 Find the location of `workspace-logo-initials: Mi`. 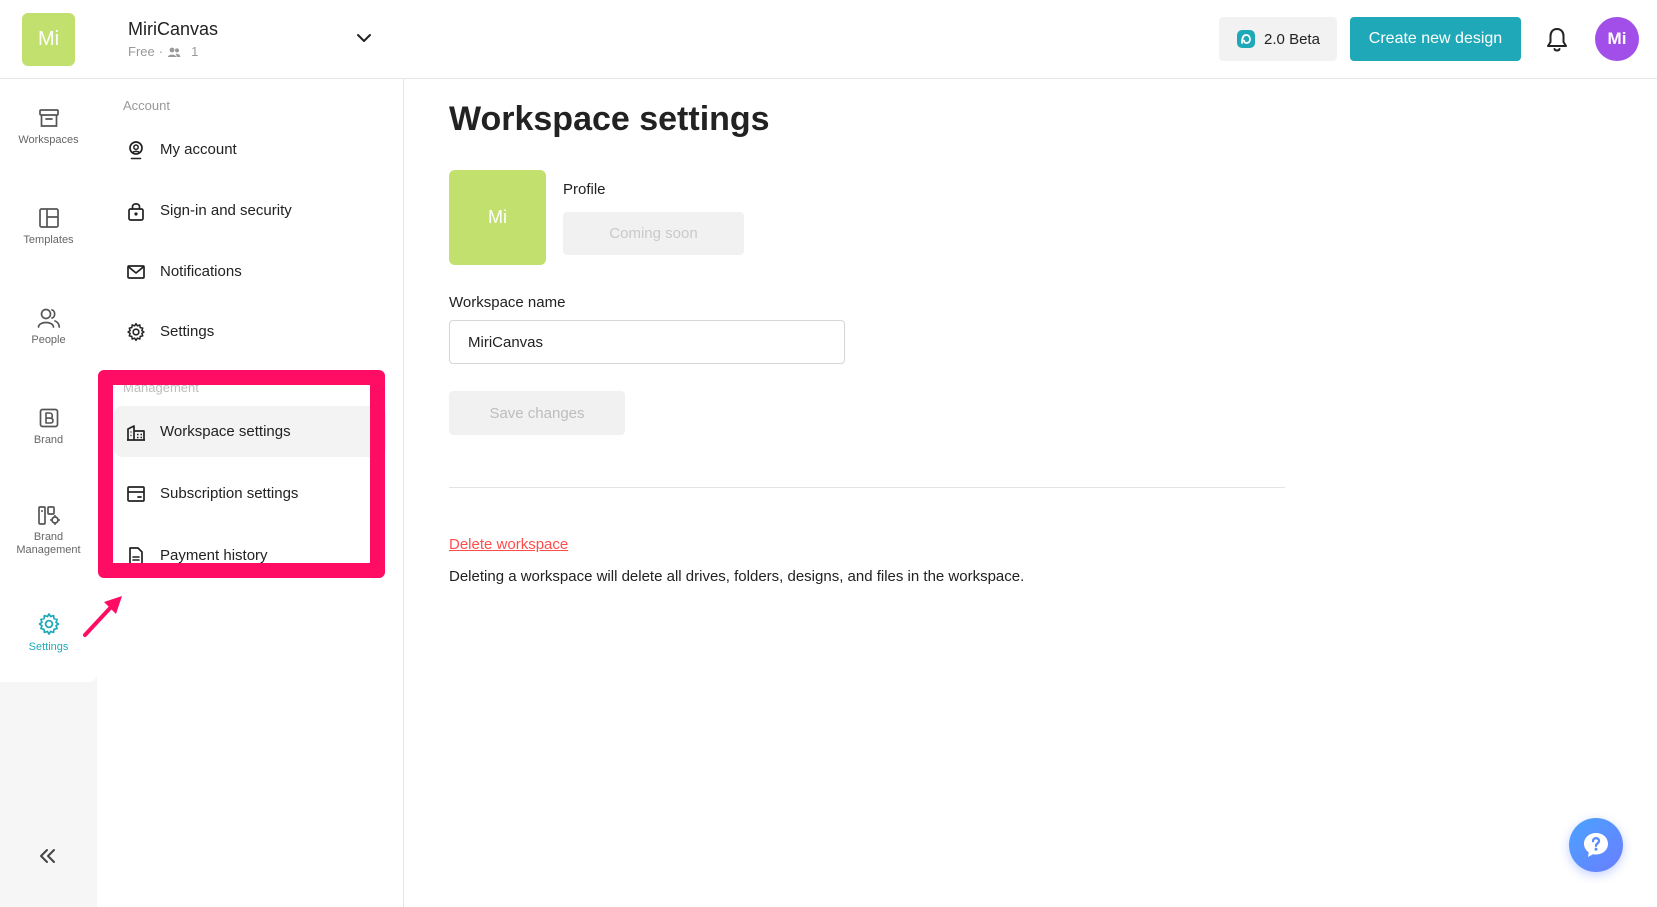

workspace-logo-initials: Mi is located at coordinates (48, 39).